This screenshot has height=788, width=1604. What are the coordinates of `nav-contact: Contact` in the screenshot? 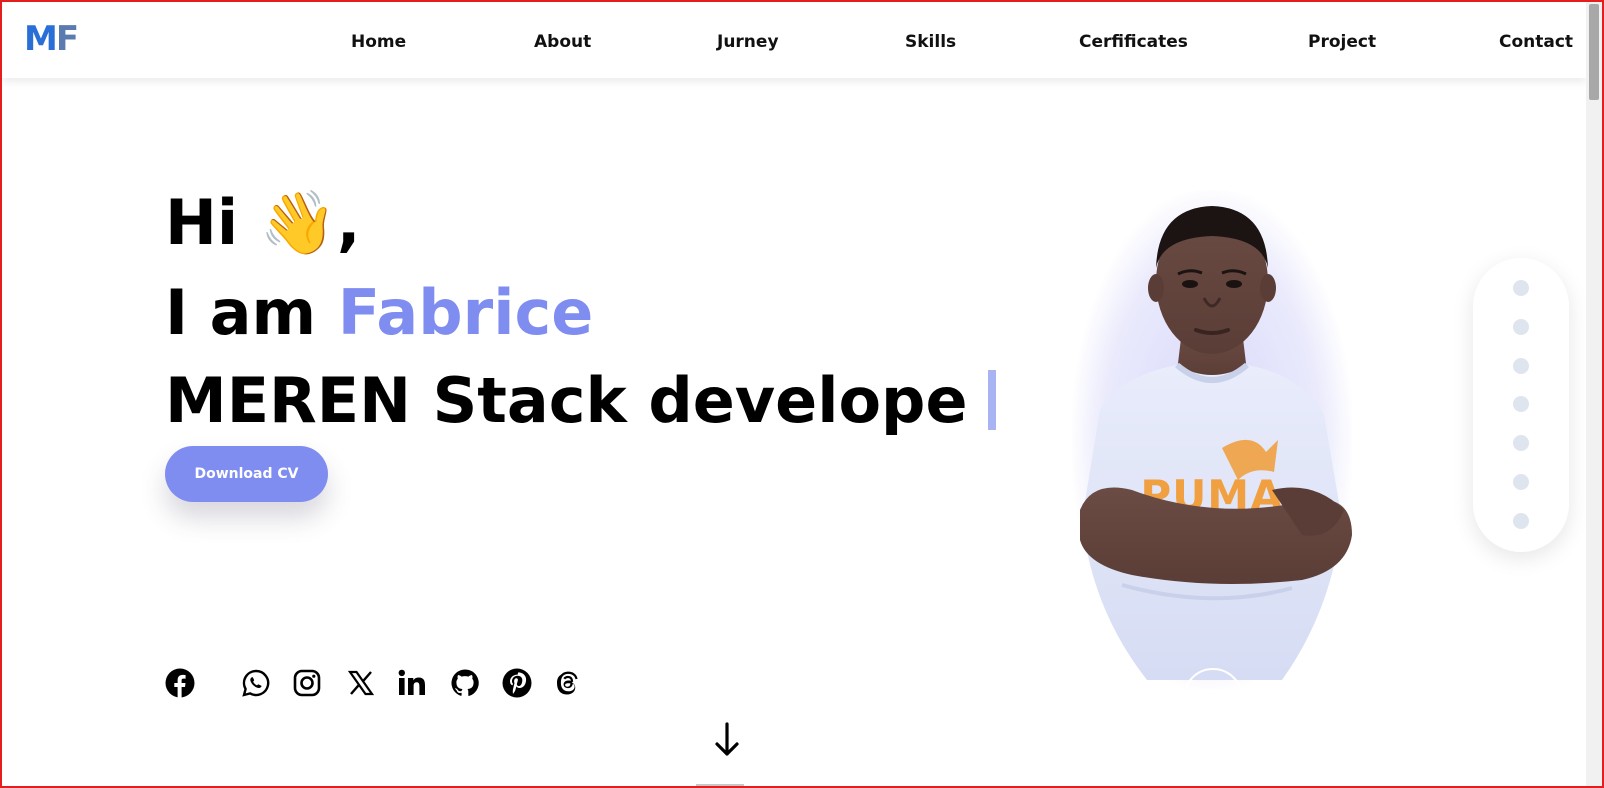 It's located at (1536, 42).